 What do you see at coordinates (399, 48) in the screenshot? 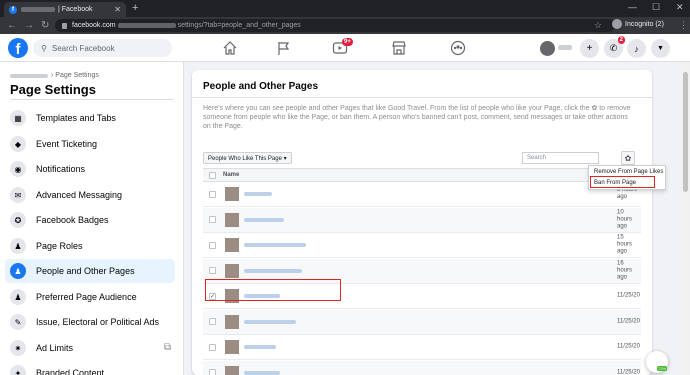
I see `marketplace-icon` at bounding box center [399, 48].